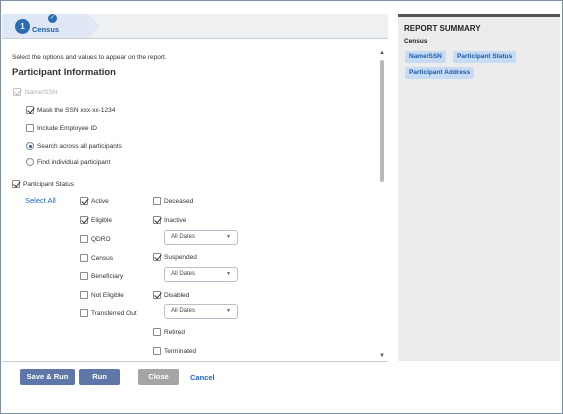  What do you see at coordinates (30, 128) in the screenshot?
I see `include-employee-id-checkbox` at bounding box center [30, 128].